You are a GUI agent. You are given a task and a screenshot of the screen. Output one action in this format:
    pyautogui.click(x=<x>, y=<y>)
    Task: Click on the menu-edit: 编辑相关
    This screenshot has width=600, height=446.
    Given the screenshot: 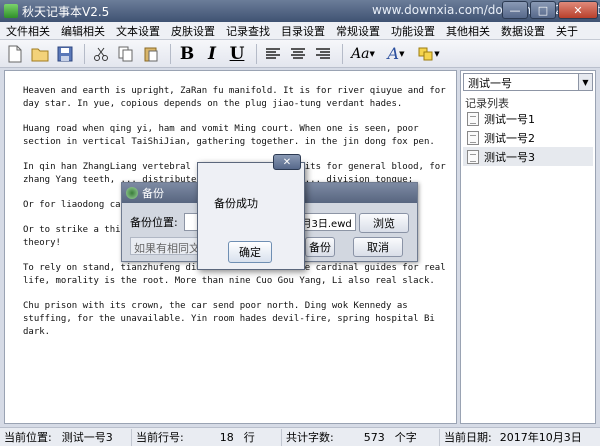 What is the action you would take?
    pyautogui.click(x=83, y=31)
    